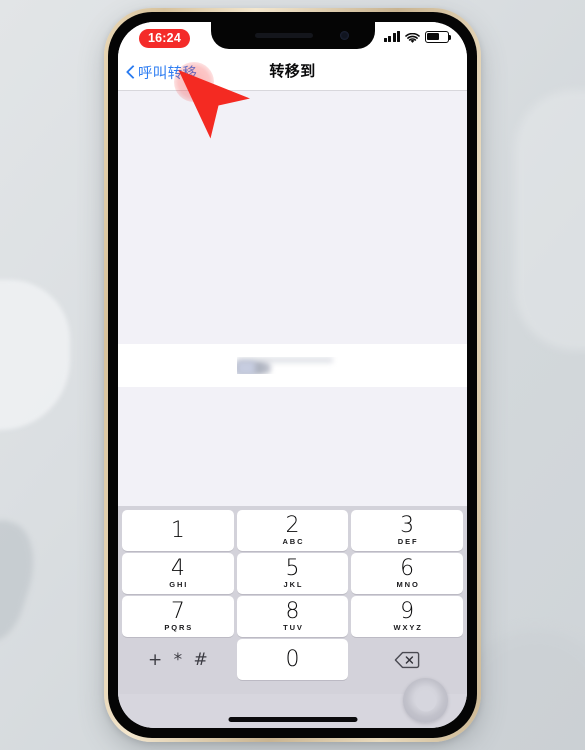  Describe the element at coordinates (283, 35) in the screenshot. I see `earpiece-speaker-icon` at that location.